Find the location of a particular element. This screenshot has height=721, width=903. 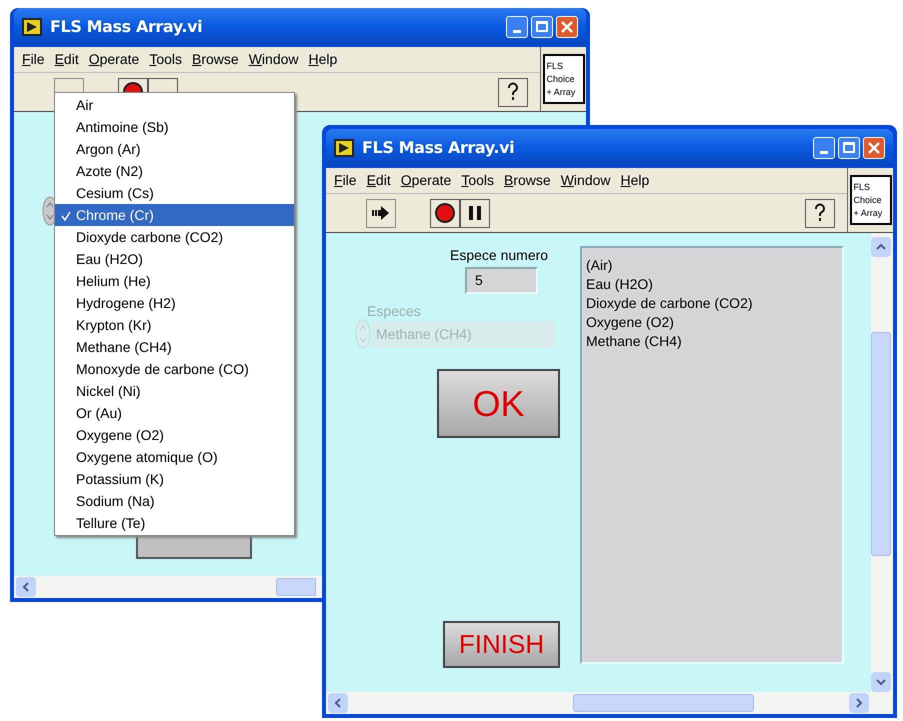

field-label: Espece numero is located at coordinates (499, 255).